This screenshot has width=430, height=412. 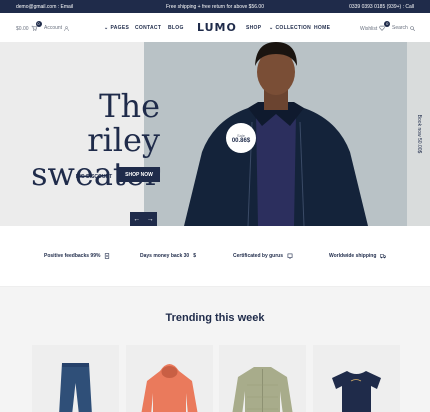 I want to click on document-icon, so click(x=107, y=256).